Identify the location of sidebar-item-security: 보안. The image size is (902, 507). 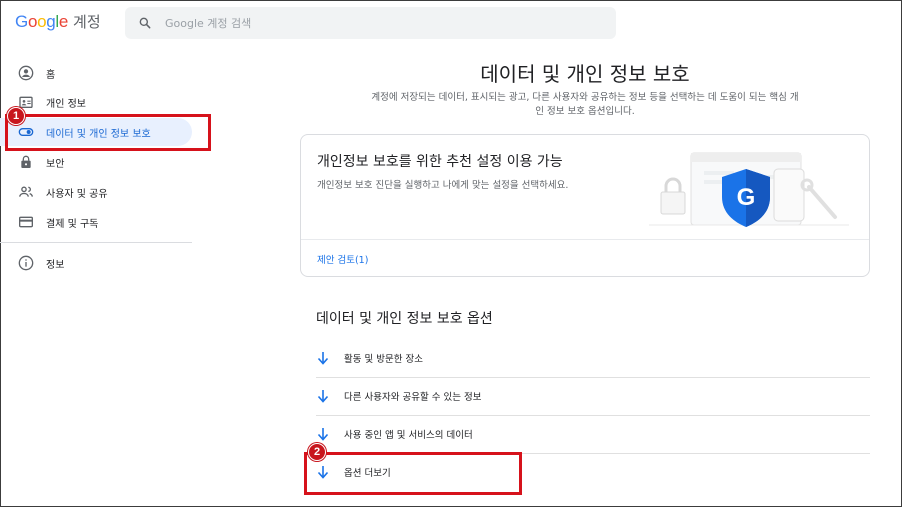
(96, 162).